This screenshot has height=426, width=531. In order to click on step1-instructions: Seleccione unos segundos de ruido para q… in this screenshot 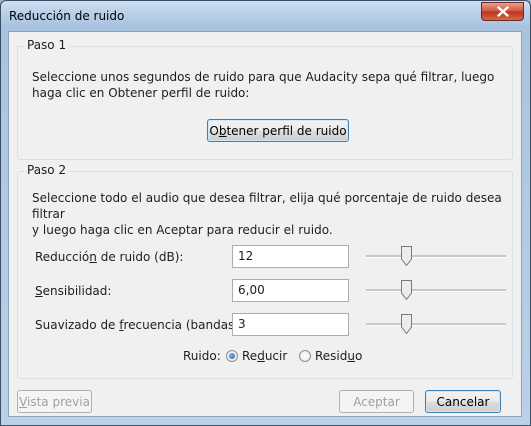, I will do `click(263, 85)`.